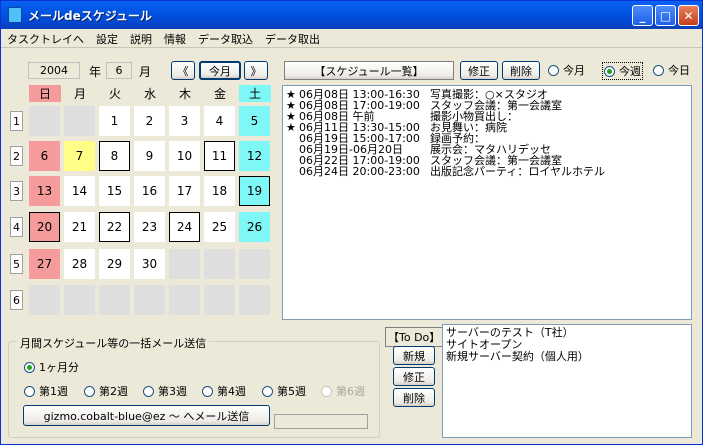 This screenshot has height=445, width=703. I want to click on menu-import: データ取込, so click(225, 39).